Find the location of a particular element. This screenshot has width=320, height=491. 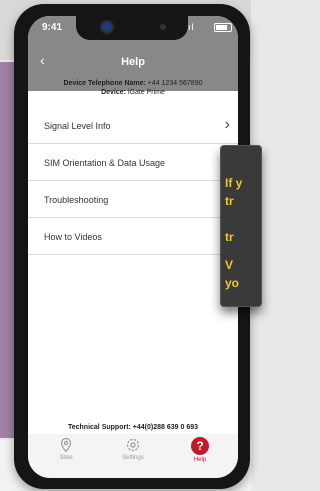

menu-item-label: Signal Level Info is located at coordinates (77, 126).